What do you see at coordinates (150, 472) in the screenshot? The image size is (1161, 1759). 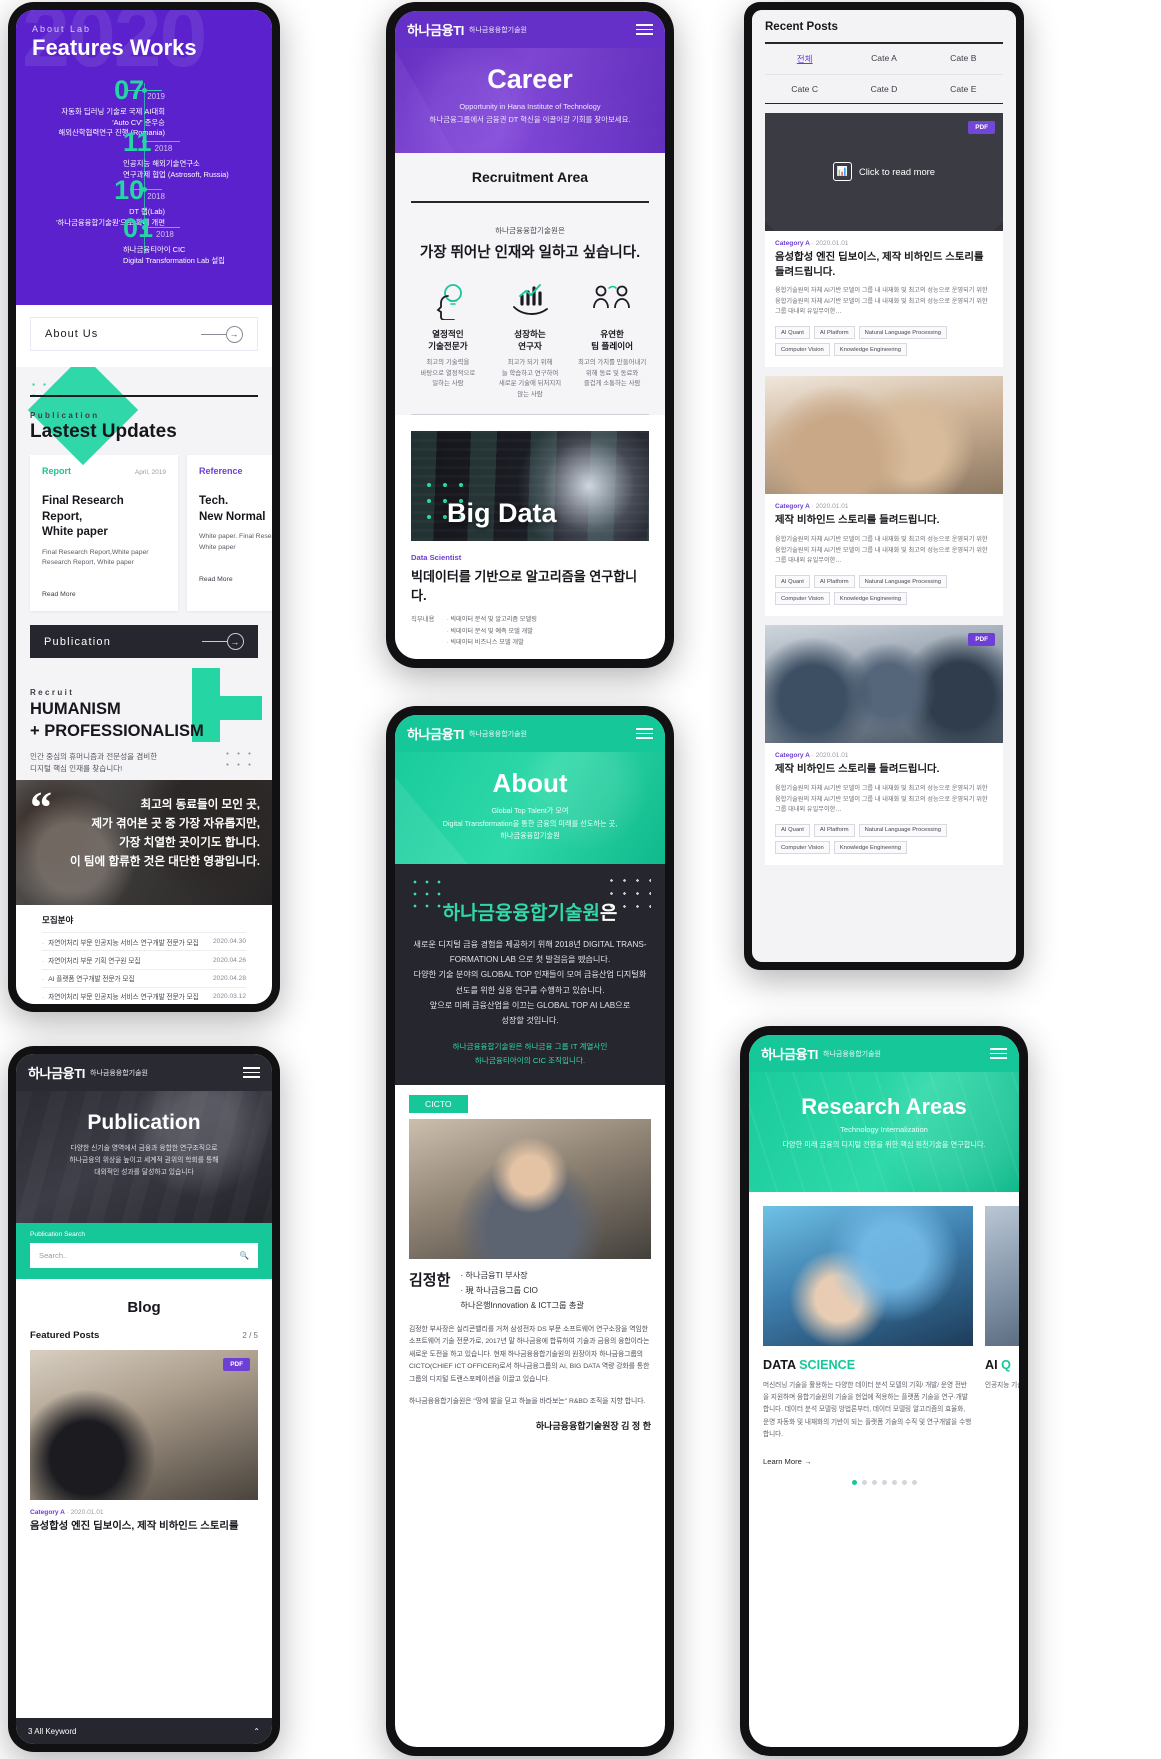 I see `card-date: April, 2019` at bounding box center [150, 472].